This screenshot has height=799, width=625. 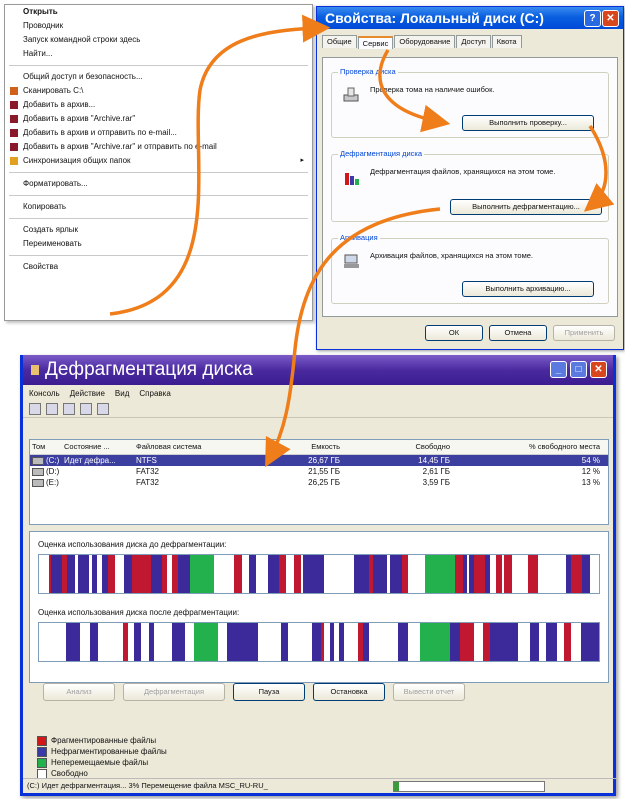 I want to click on help-icon, so click(x=86, y=409).